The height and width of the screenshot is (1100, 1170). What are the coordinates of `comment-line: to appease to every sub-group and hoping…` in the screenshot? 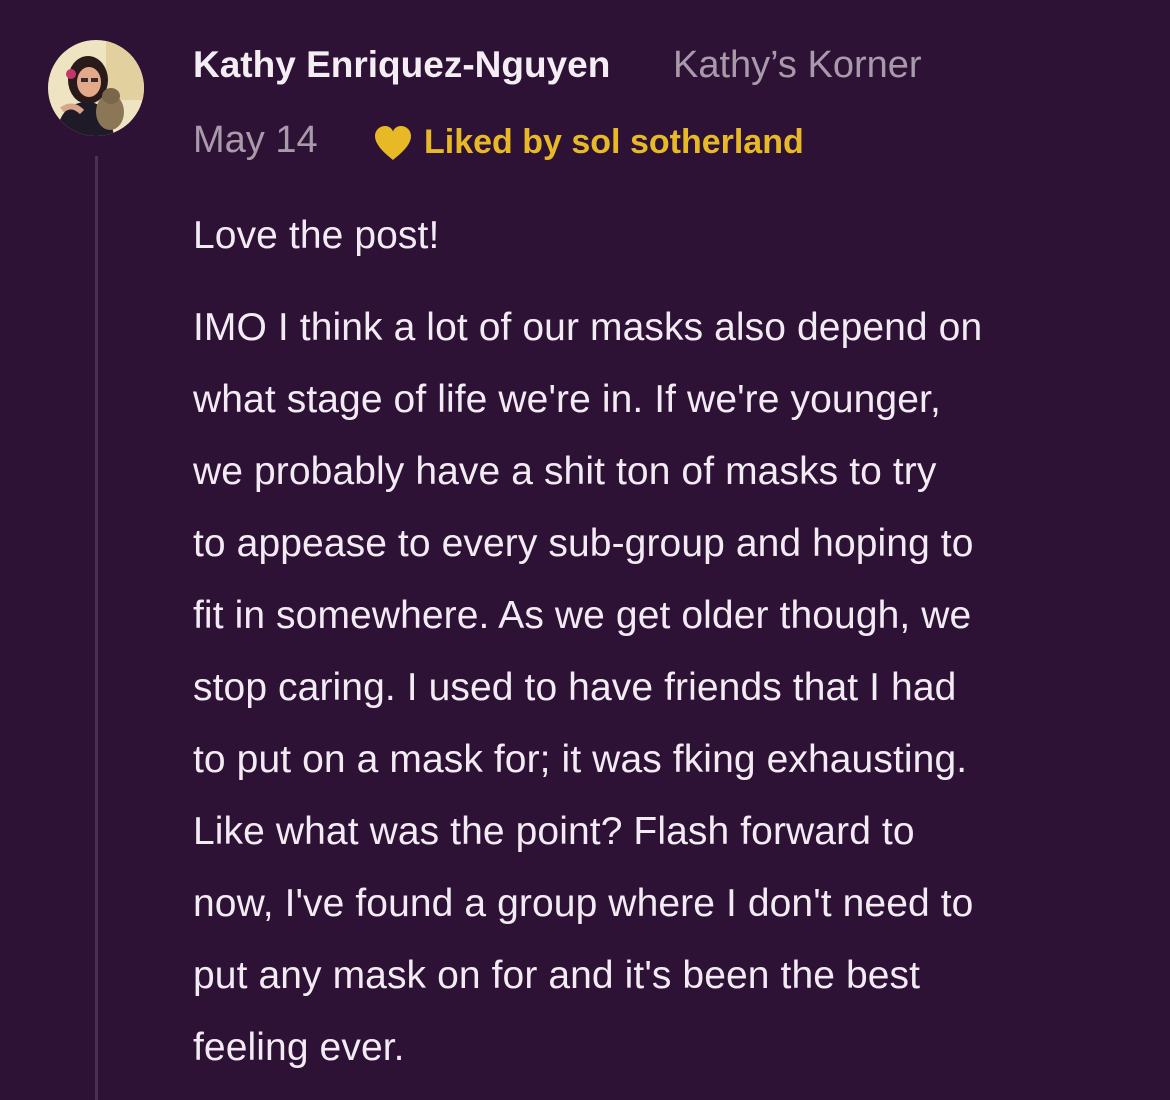 It's located at (583, 543).